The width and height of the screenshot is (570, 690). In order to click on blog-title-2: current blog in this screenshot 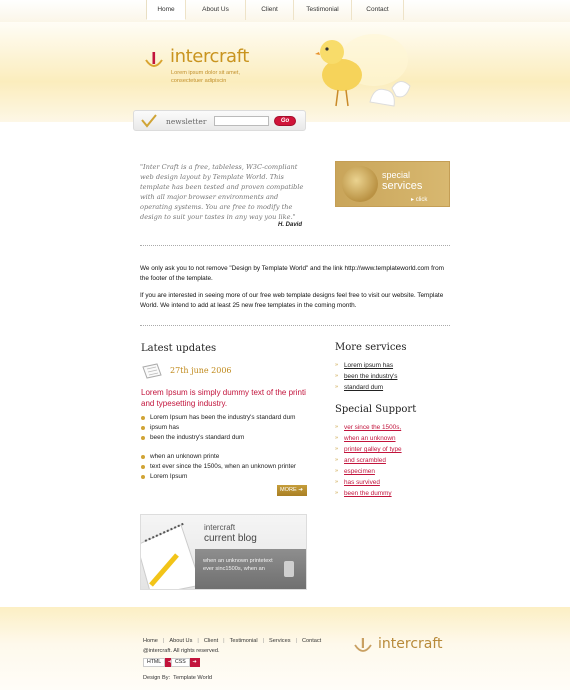, I will do `click(230, 538)`.